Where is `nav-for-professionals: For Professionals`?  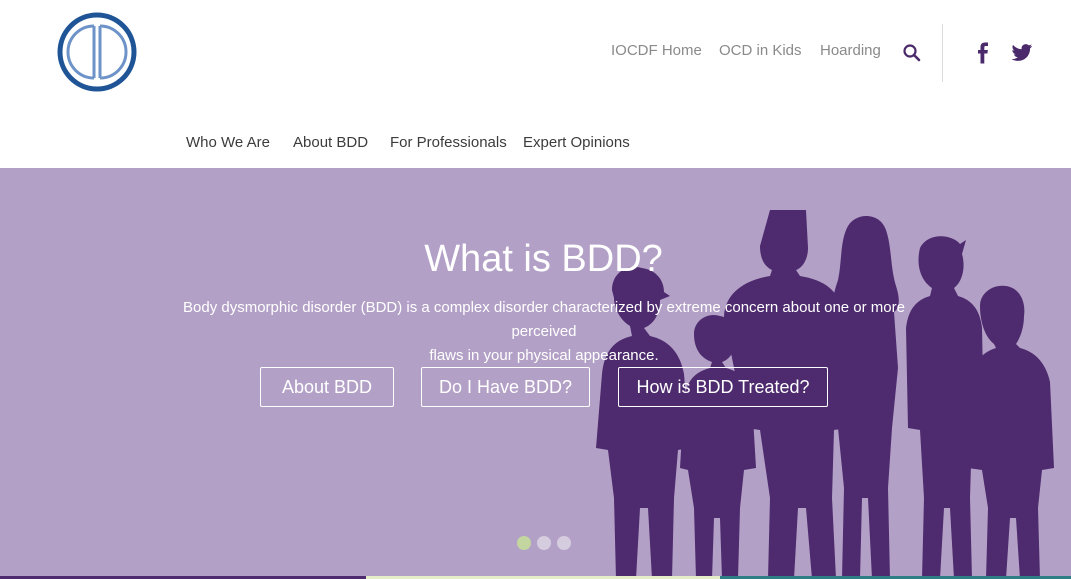
nav-for-professionals: For Professionals is located at coordinates (448, 142).